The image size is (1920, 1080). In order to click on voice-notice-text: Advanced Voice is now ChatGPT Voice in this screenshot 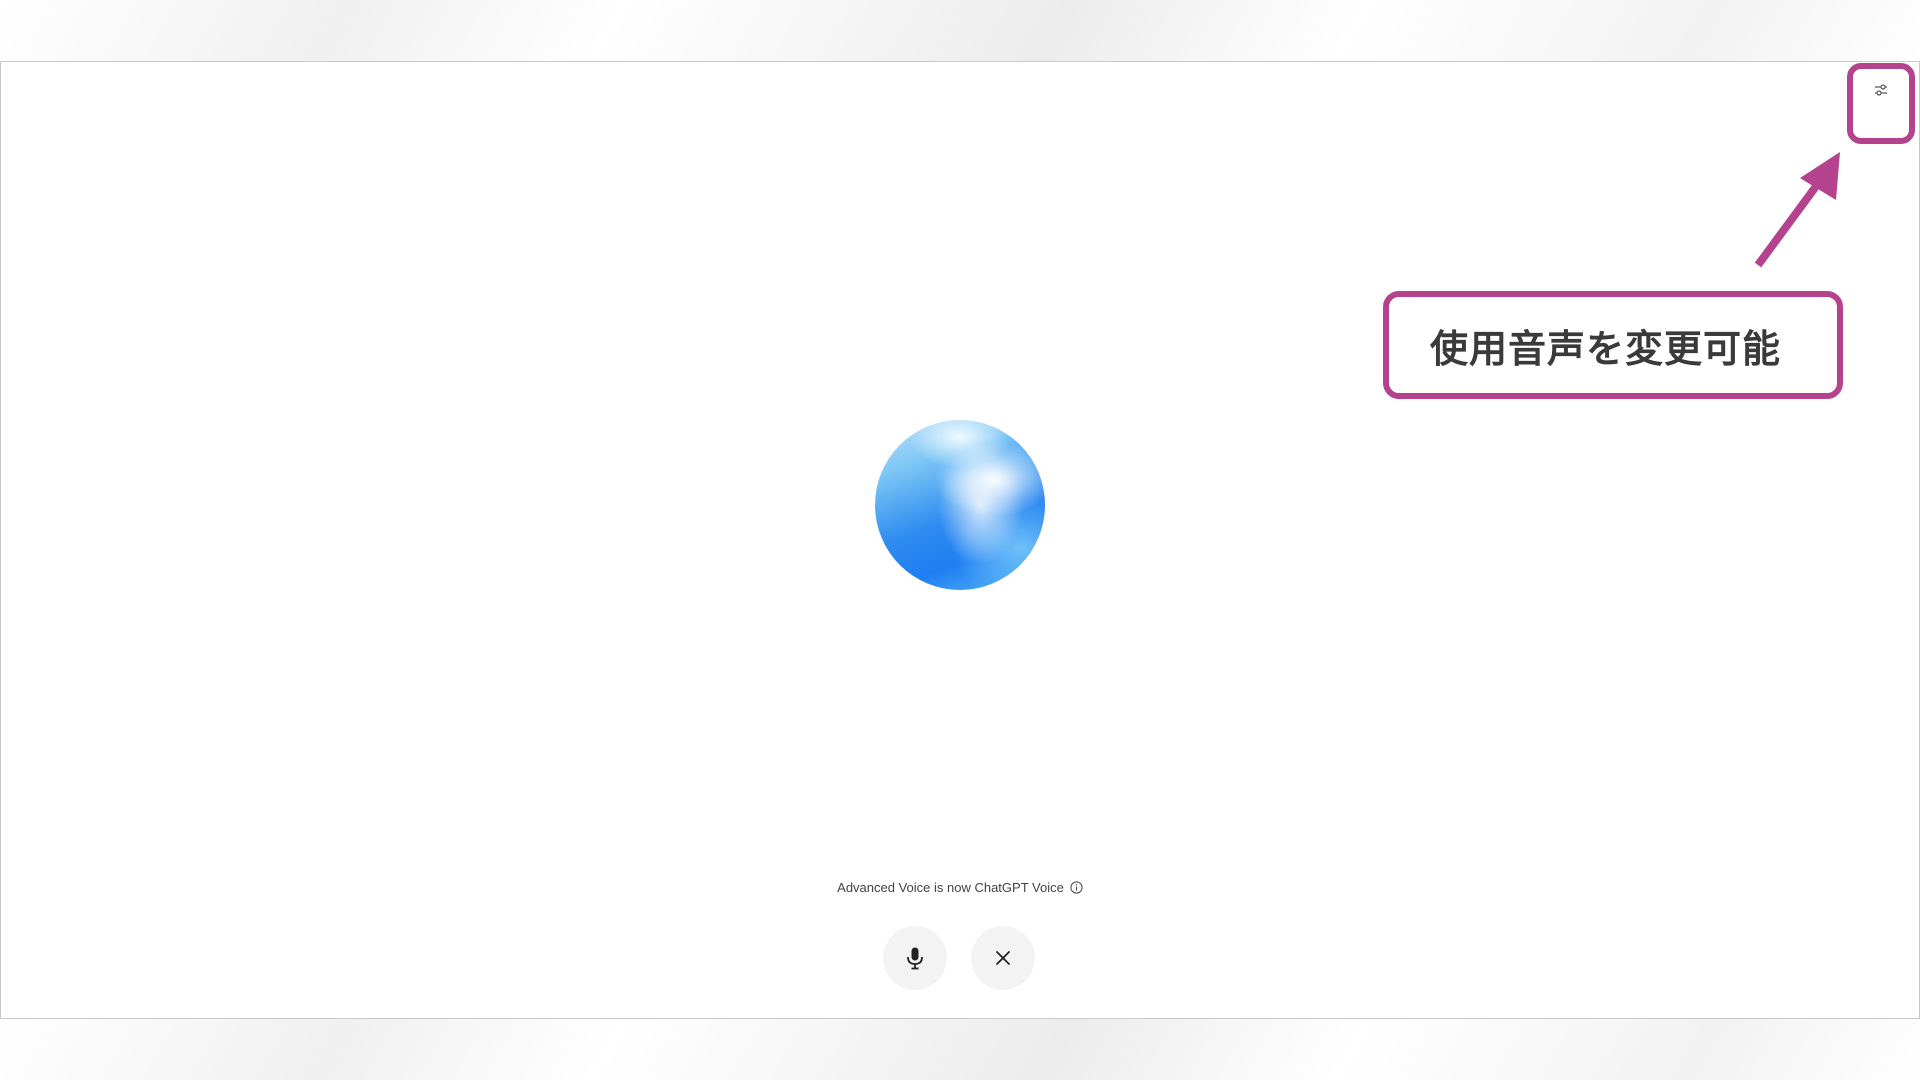, I will do `click(950, 887)`.